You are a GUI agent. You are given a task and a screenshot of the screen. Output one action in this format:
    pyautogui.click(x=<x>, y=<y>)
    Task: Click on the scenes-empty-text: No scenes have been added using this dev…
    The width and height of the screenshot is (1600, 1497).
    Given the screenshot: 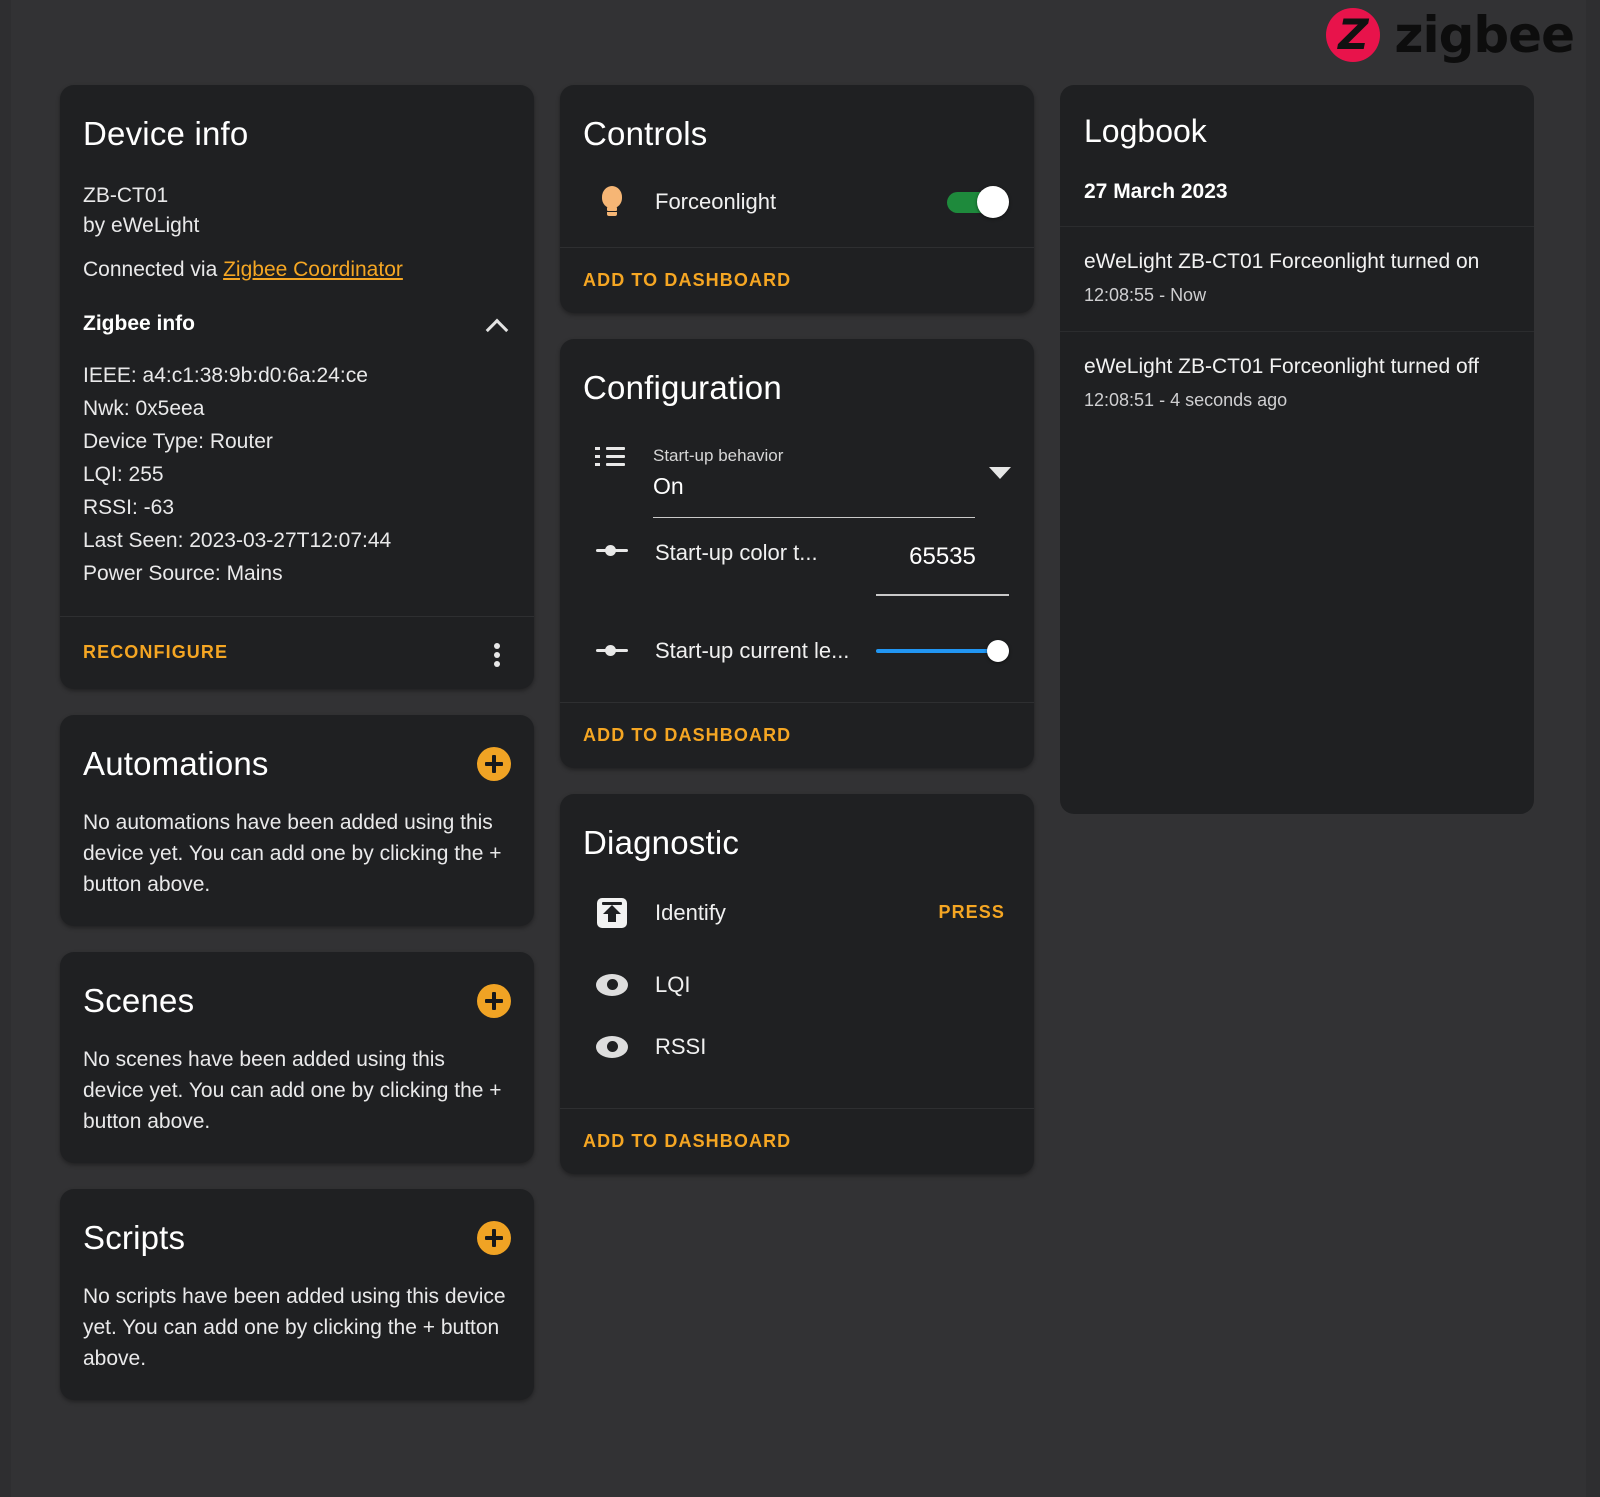 What is the action you would take?
    pyautogui.click(x=292, y=1090)
    